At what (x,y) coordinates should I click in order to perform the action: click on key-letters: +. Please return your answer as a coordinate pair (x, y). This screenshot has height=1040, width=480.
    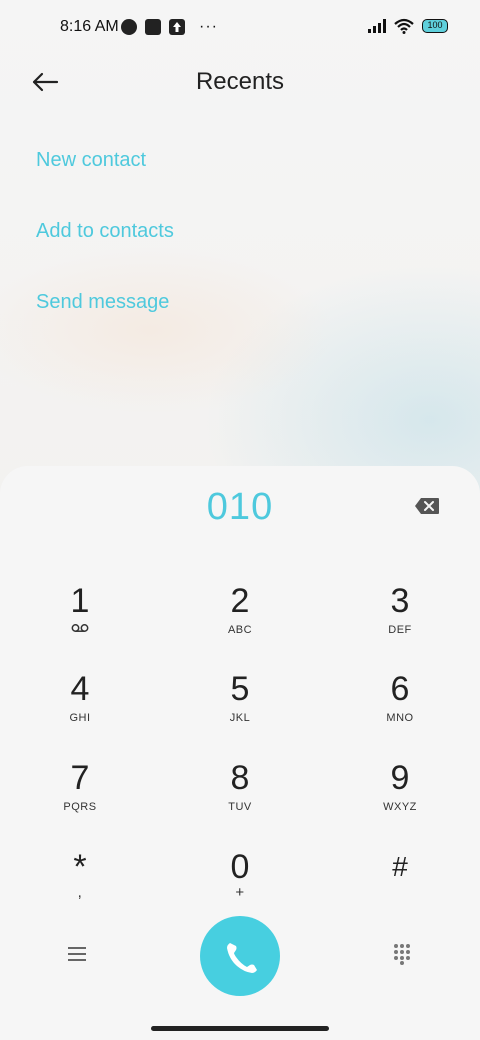
    Looking at the image, I should click on (240, 892).